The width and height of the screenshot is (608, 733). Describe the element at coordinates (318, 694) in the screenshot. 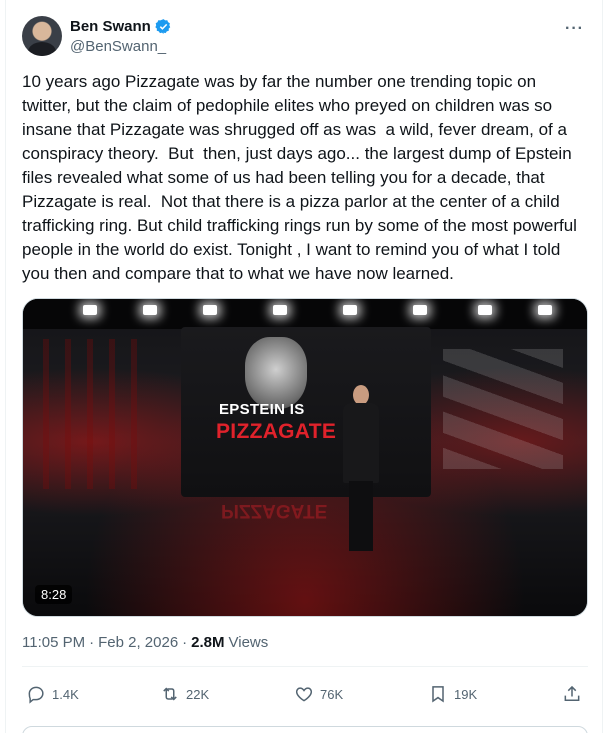

I see `like-button: 76K` at that location.